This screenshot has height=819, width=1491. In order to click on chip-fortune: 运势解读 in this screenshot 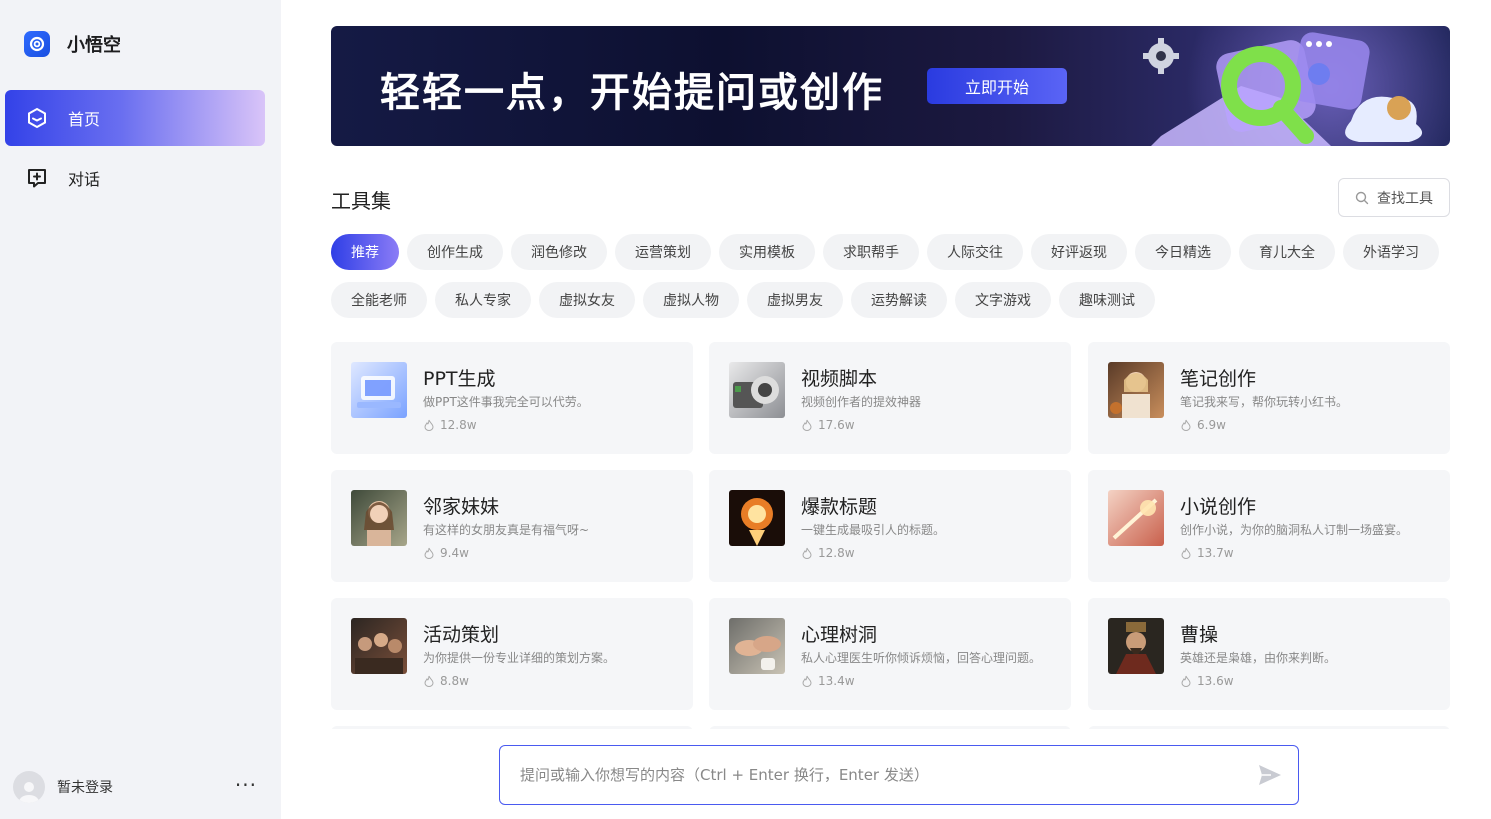, I will do `click(899, 300)`.